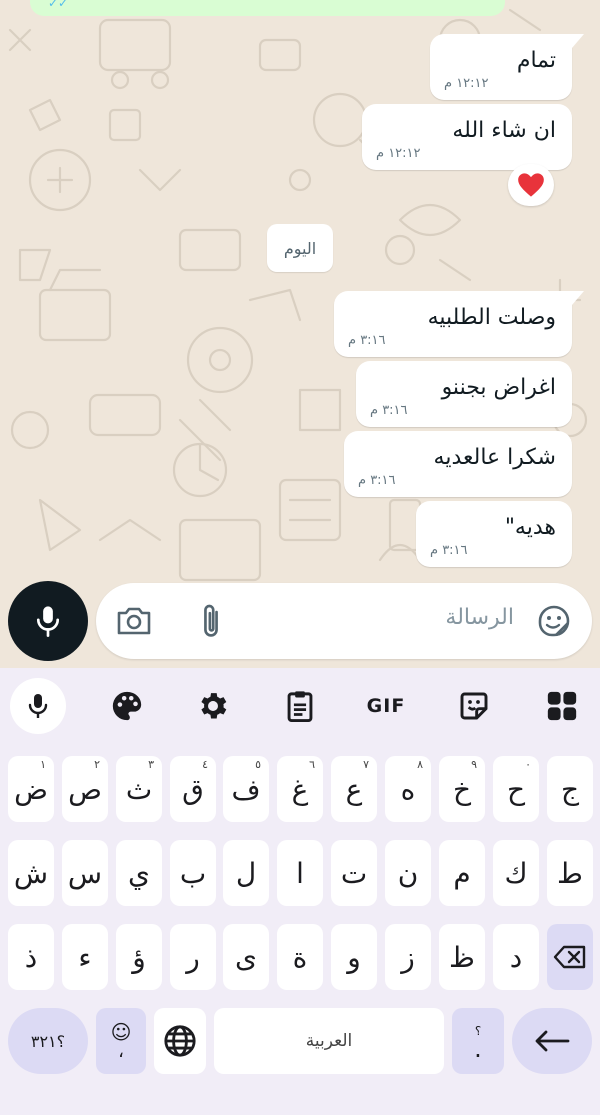 The width and height of the screenshot is (600, 1115). Describe the element at coordinates (85, 957) in the screenshot. I see `key: ء` at that location.